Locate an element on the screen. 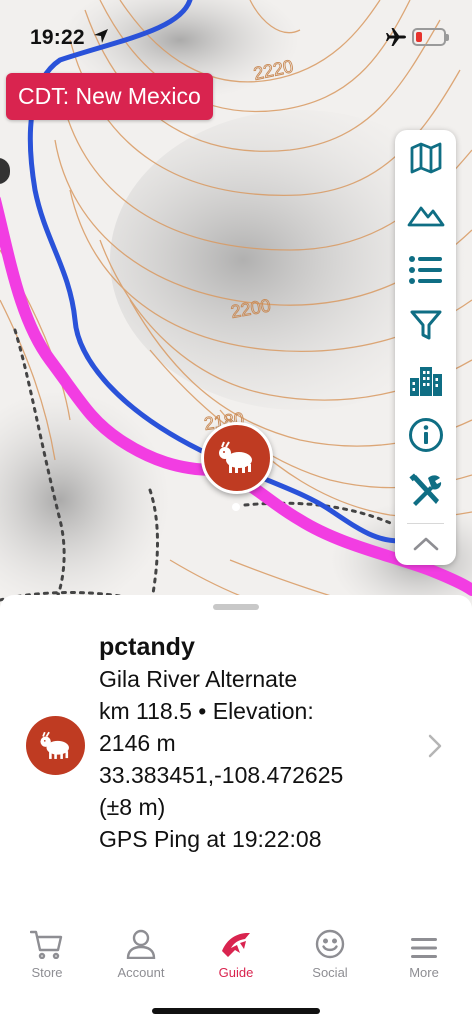 The image size is (472, 1024). tab-more: More is located at coordinates (424, 955).